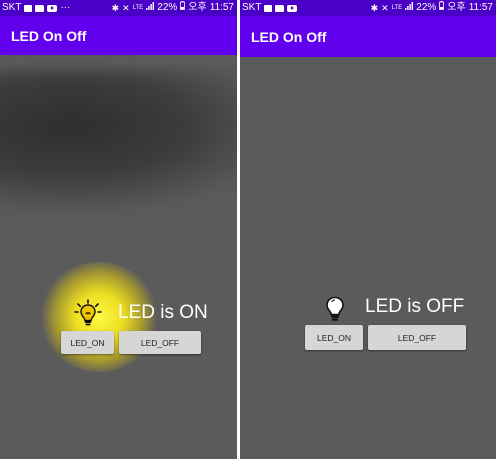  Describe the element at coordinates (65, 7) in the screenshot. I see `more-notifications-dots: ···` at that location.